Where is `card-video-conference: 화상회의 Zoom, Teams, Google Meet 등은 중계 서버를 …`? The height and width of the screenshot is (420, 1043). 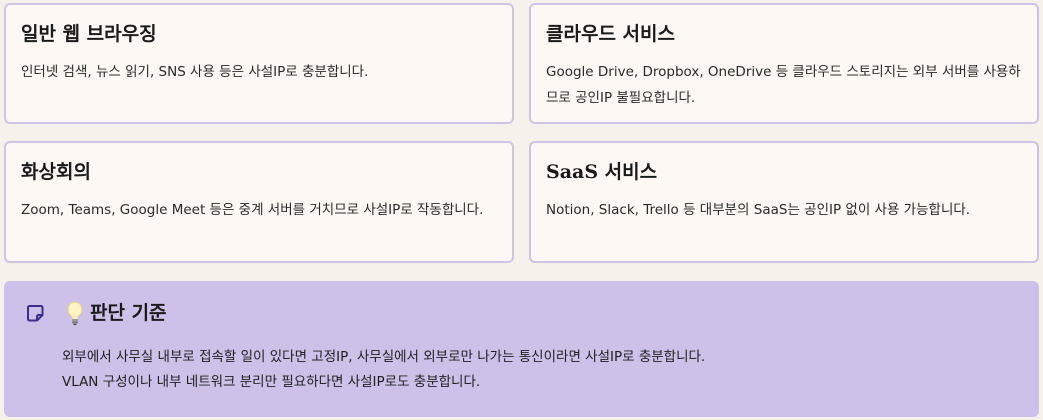 card-video-conference: 화상회의 Zoom, Teams, Google Meet 등은 중계 서버를 … is located at coordinates (259, 202).